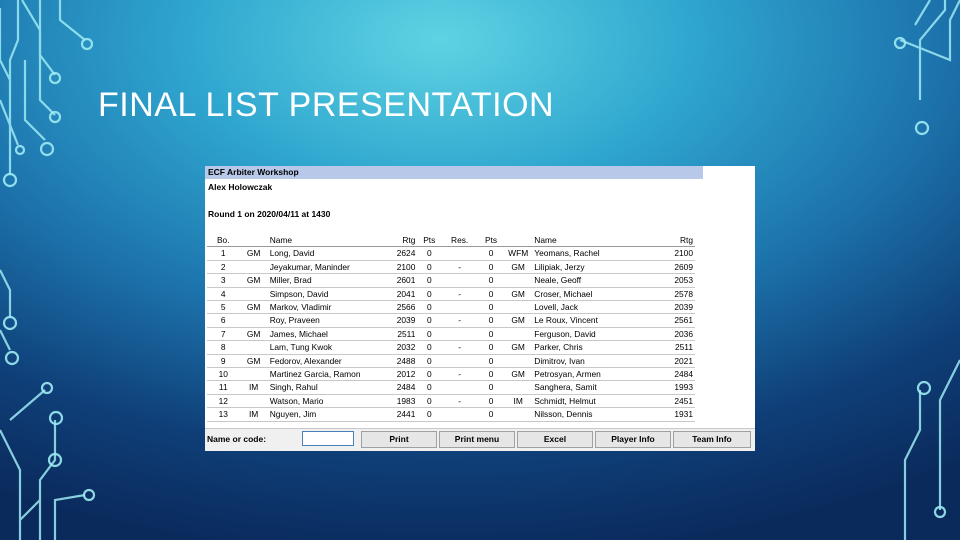 The width and height of the screenshot is (960, 540). What do you see at coordinates (403, 280) in the screenshot?
I see `white-rating-cell: 2601` at bounding box center [403, 280].